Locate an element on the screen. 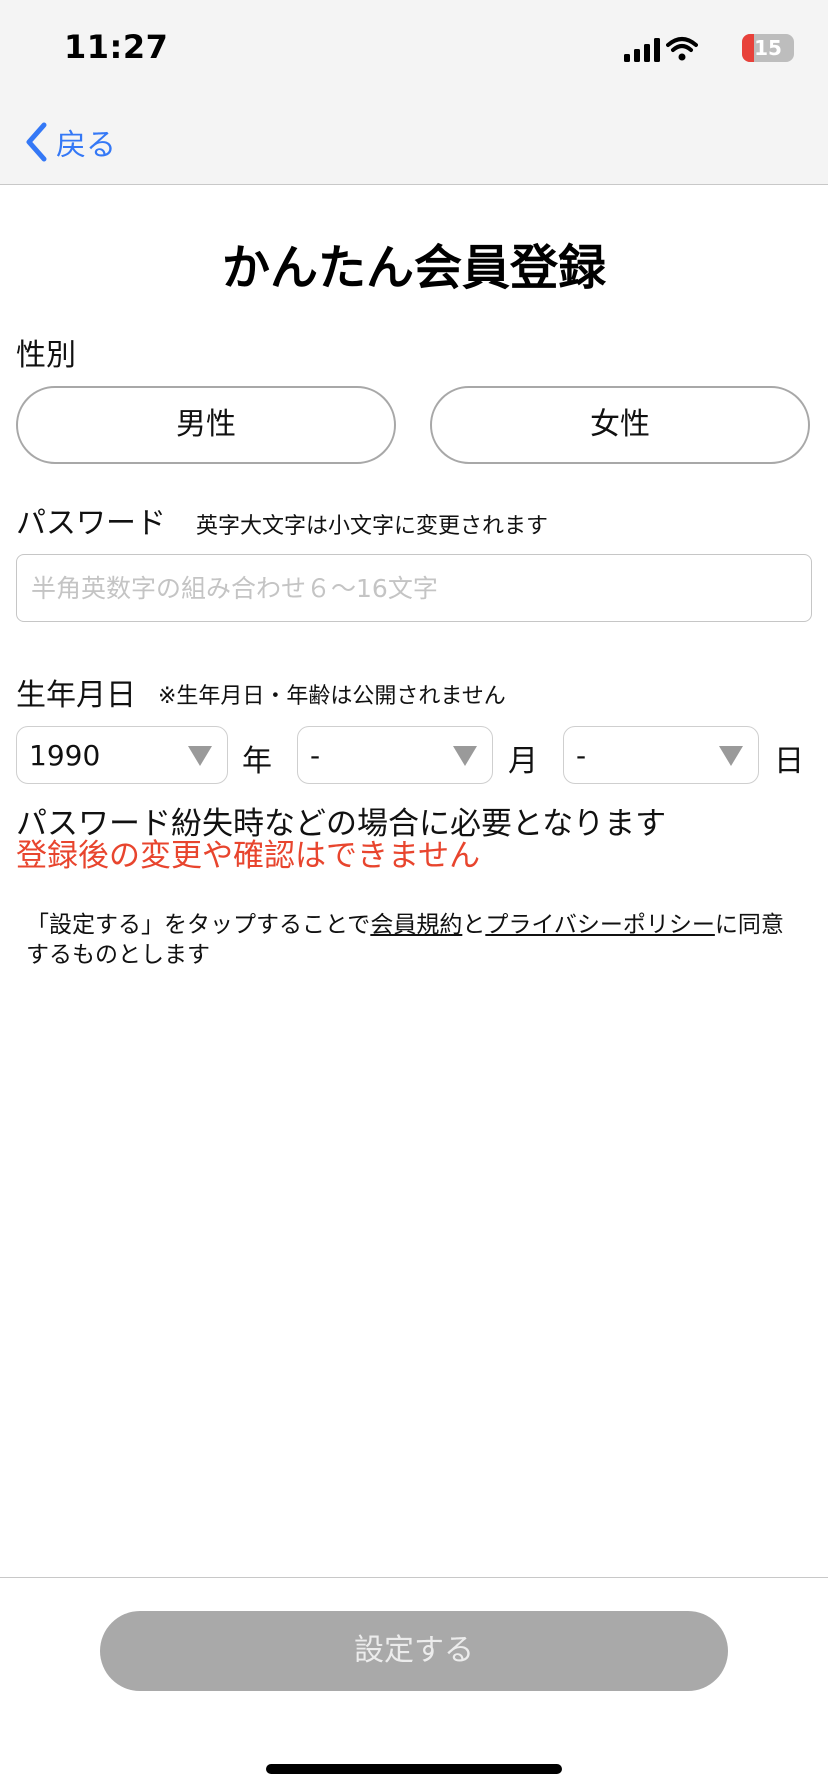 The image size is (828, 1792). wifi-icon is located at coordinates (682, 49).